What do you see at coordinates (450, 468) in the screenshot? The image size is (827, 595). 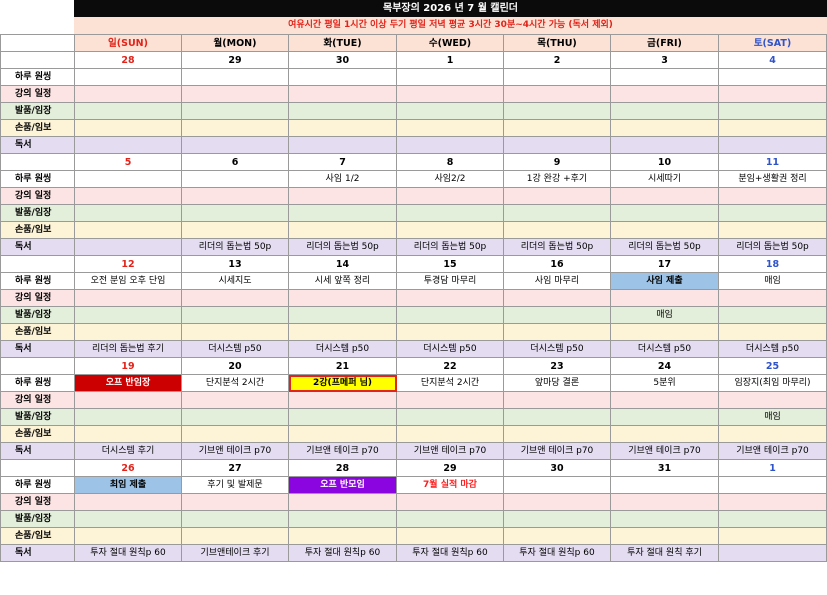 I see `date-cell: 29` at bounding box center [450, 468].